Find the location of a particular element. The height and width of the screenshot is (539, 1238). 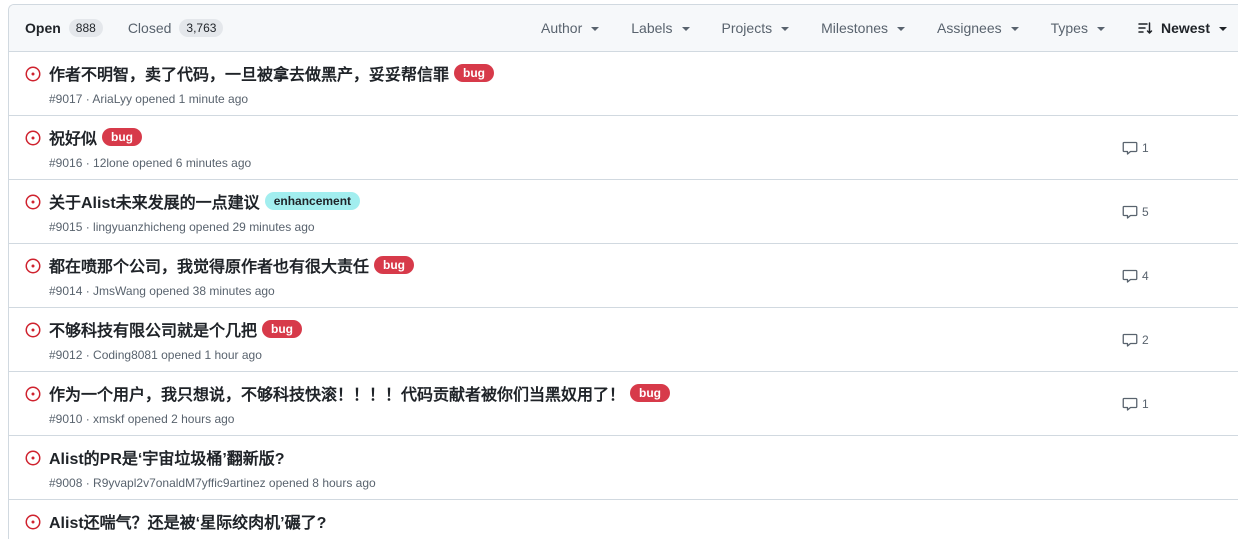

open-issues-tab: Open 888 is located at coordinates (64, 28).